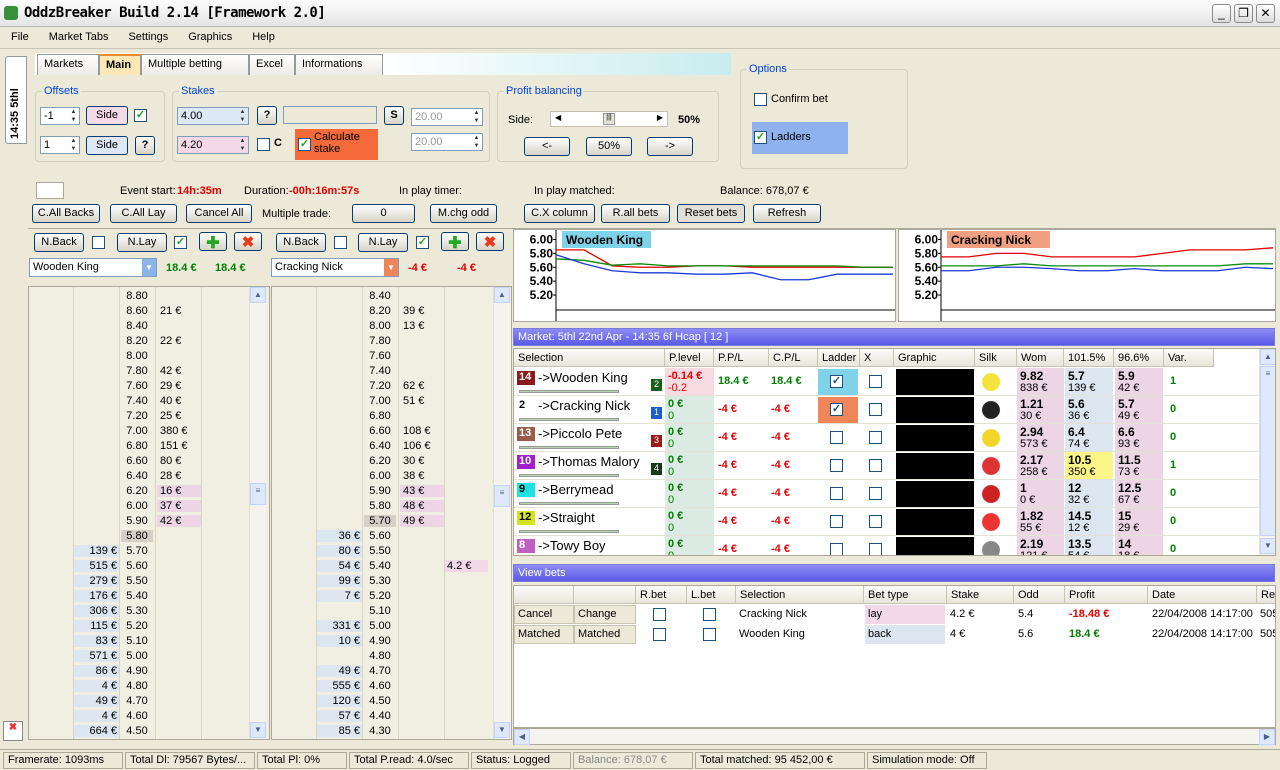 The width and height of the screenshot is (1280, 770). What do you see at coordinates (894, 736) in the screenshot?
I see `bets-hscrollbar: ◀ ▶` at bounding box center [894, 736].